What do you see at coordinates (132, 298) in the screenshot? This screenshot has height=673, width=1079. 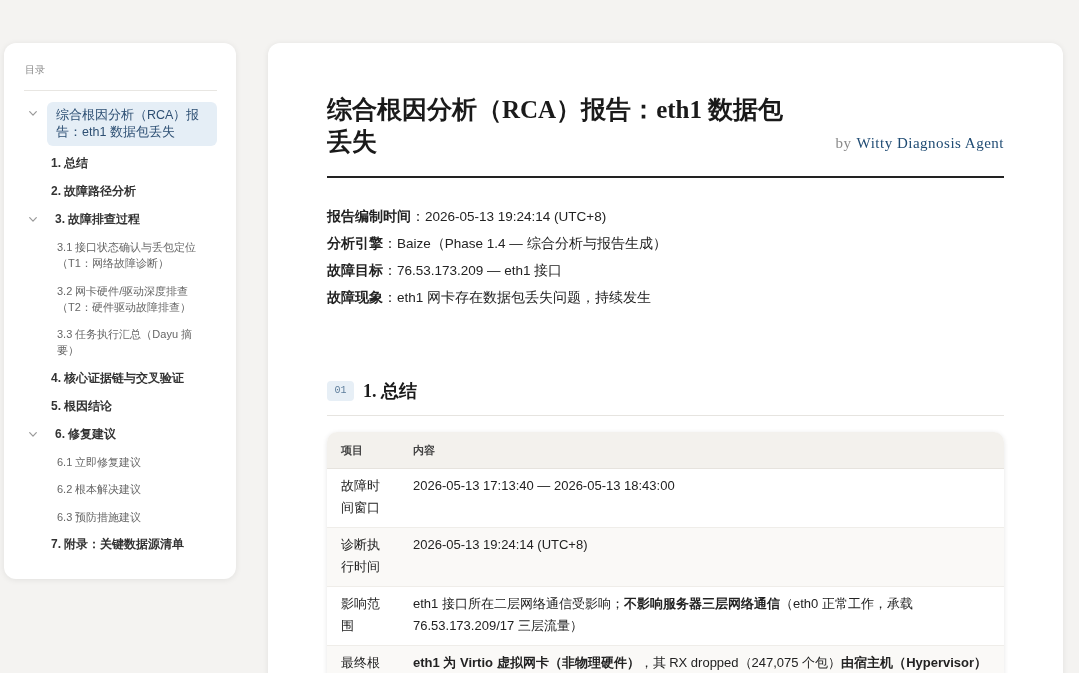 I see `toc-item: 3.2 网卡硬件/驱动深度排查（T2：硬件驱动故障排查）` at bounding box center [132, 298].